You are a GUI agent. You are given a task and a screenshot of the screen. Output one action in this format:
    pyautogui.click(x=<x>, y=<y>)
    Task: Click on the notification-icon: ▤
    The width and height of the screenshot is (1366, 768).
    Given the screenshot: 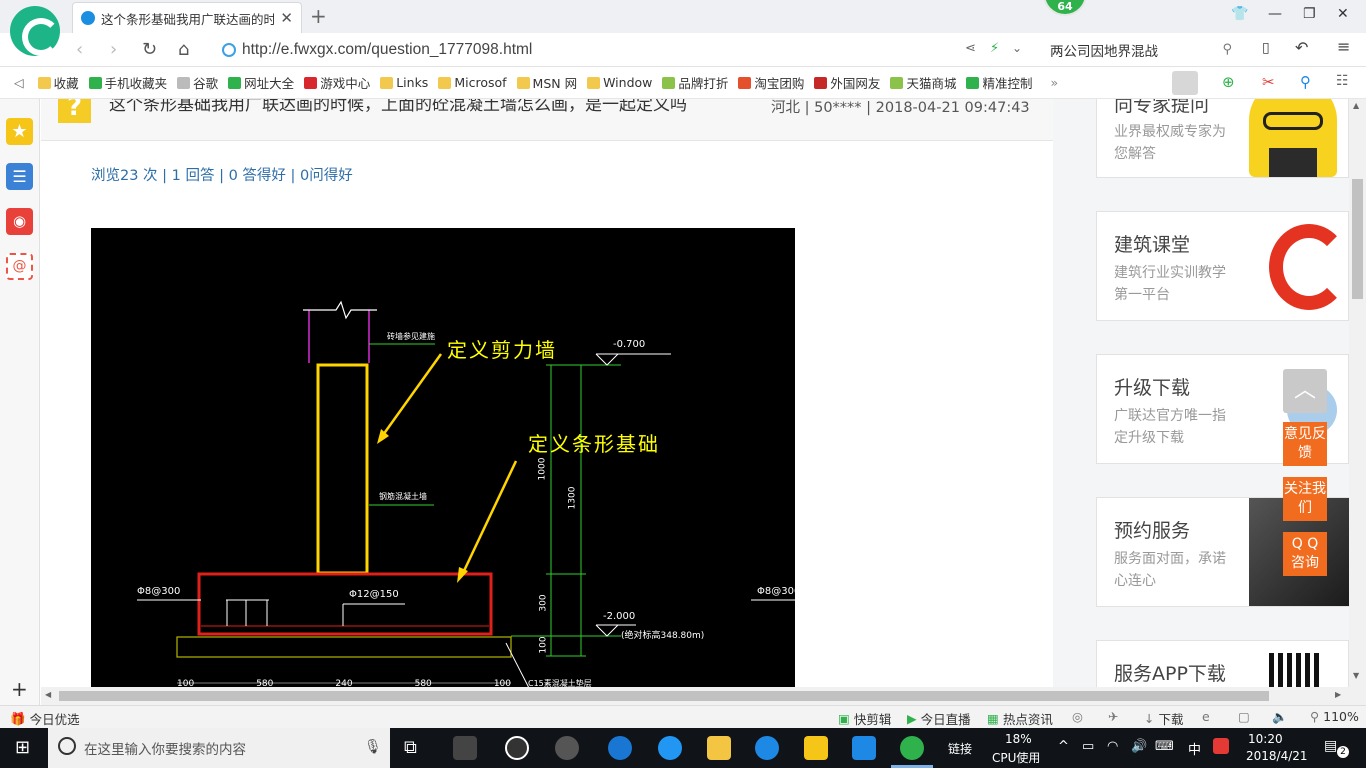 What is the action you would take?
    pyautogui.click(x=1330, y=746)
    